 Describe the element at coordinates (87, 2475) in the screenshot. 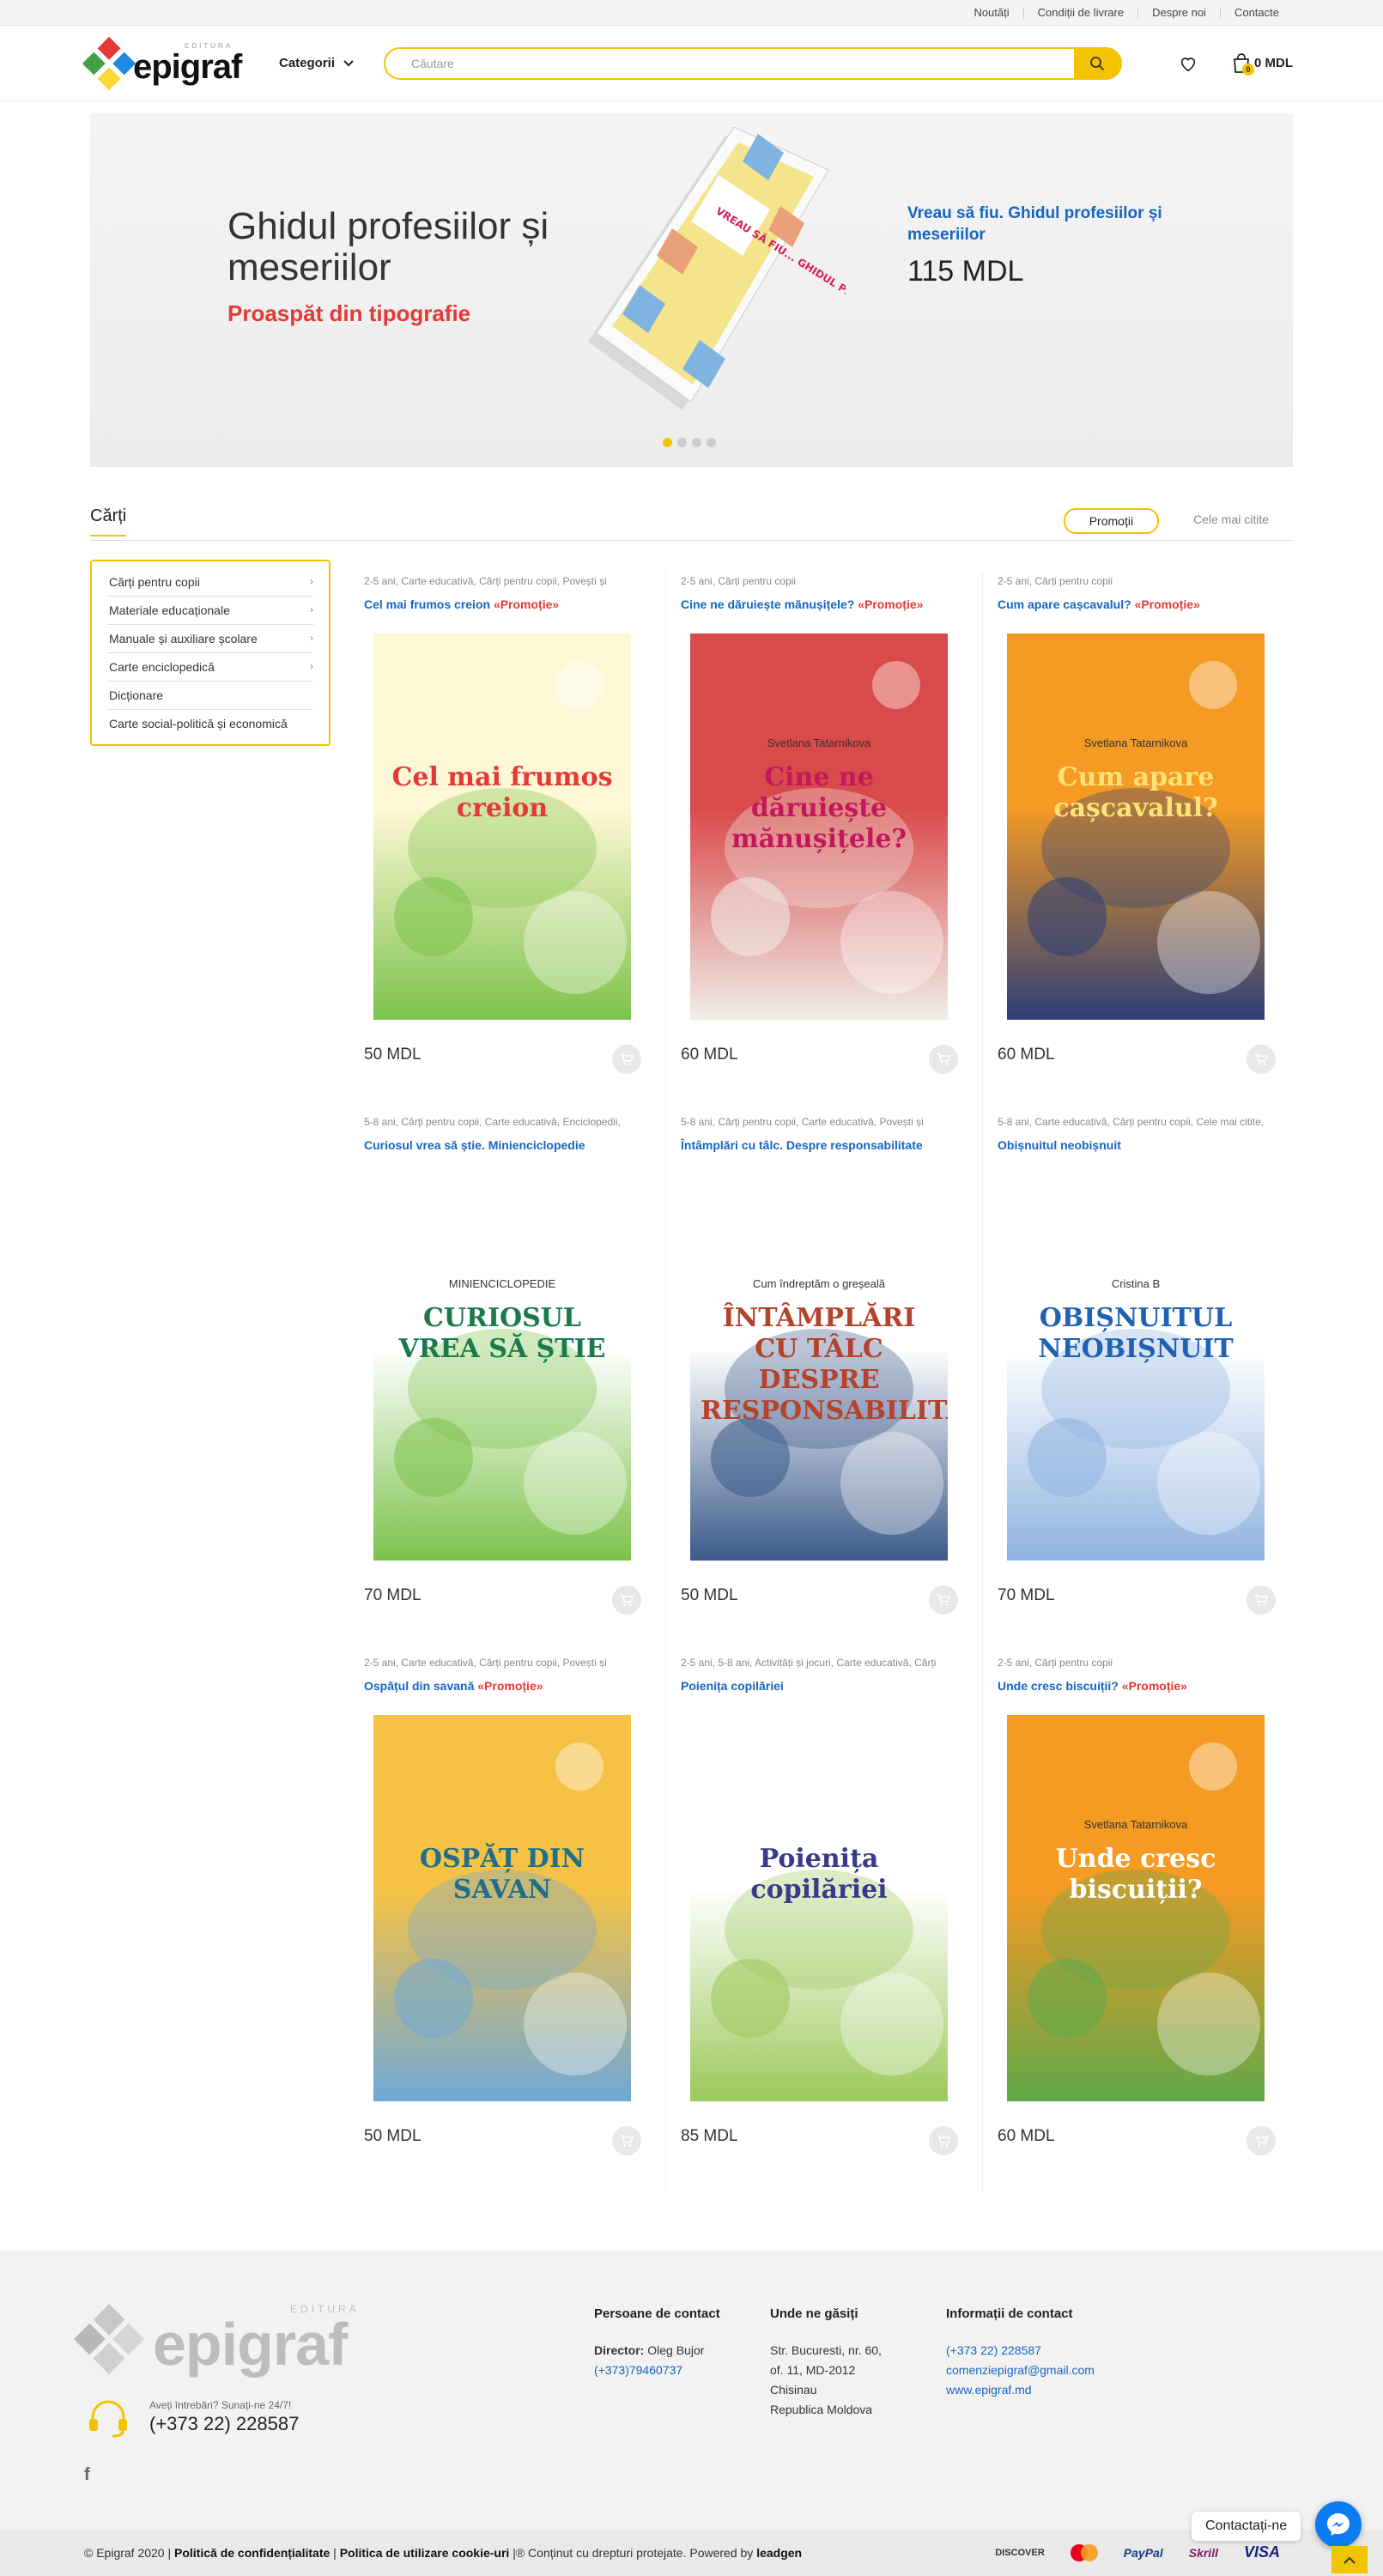

I see `facebook-icon: f` at that location.